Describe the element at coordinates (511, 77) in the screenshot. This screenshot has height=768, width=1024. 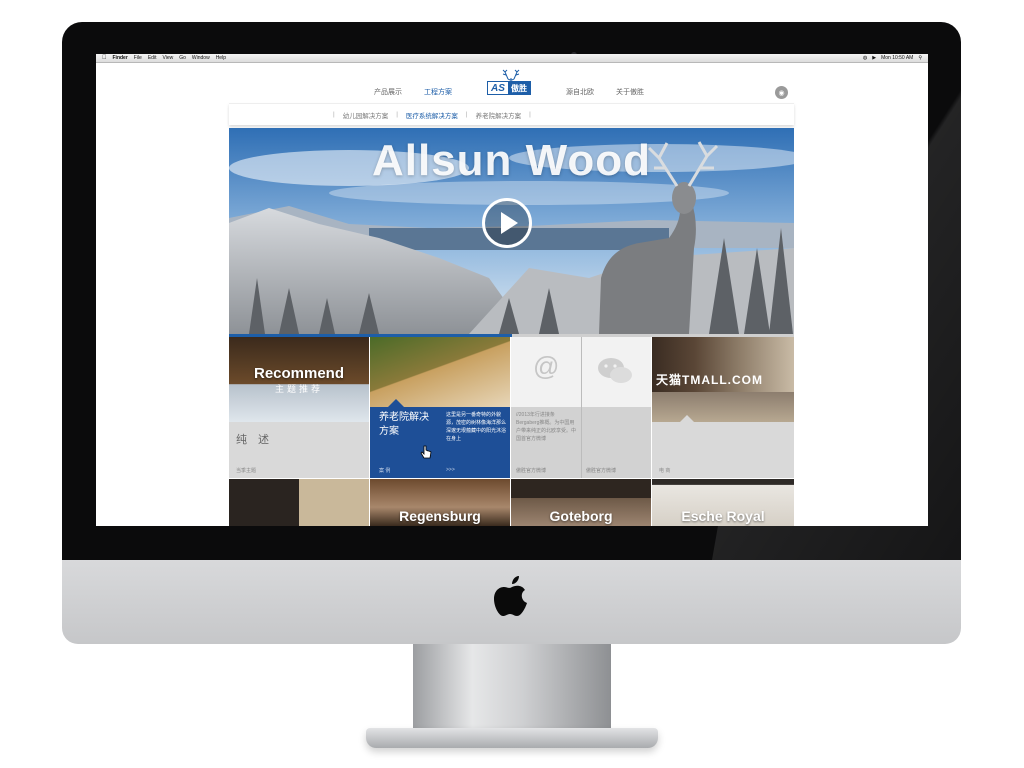
I see `deer-icon` at that location.